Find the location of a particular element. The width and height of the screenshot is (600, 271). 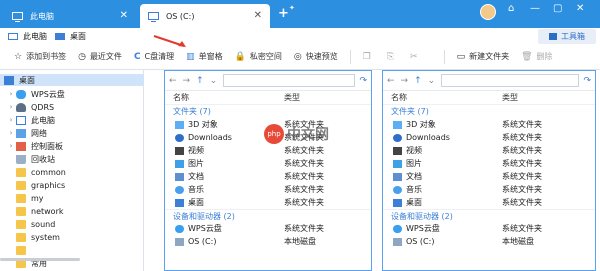

file-row: 3D 对象 系统文件夹 is located at coordinates (489, 124).